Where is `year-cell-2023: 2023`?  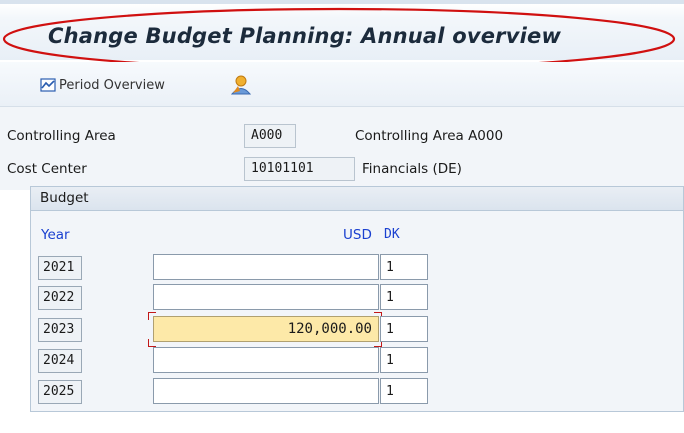
year-cell-2023: 2023 is located at coordinates (60, 330).